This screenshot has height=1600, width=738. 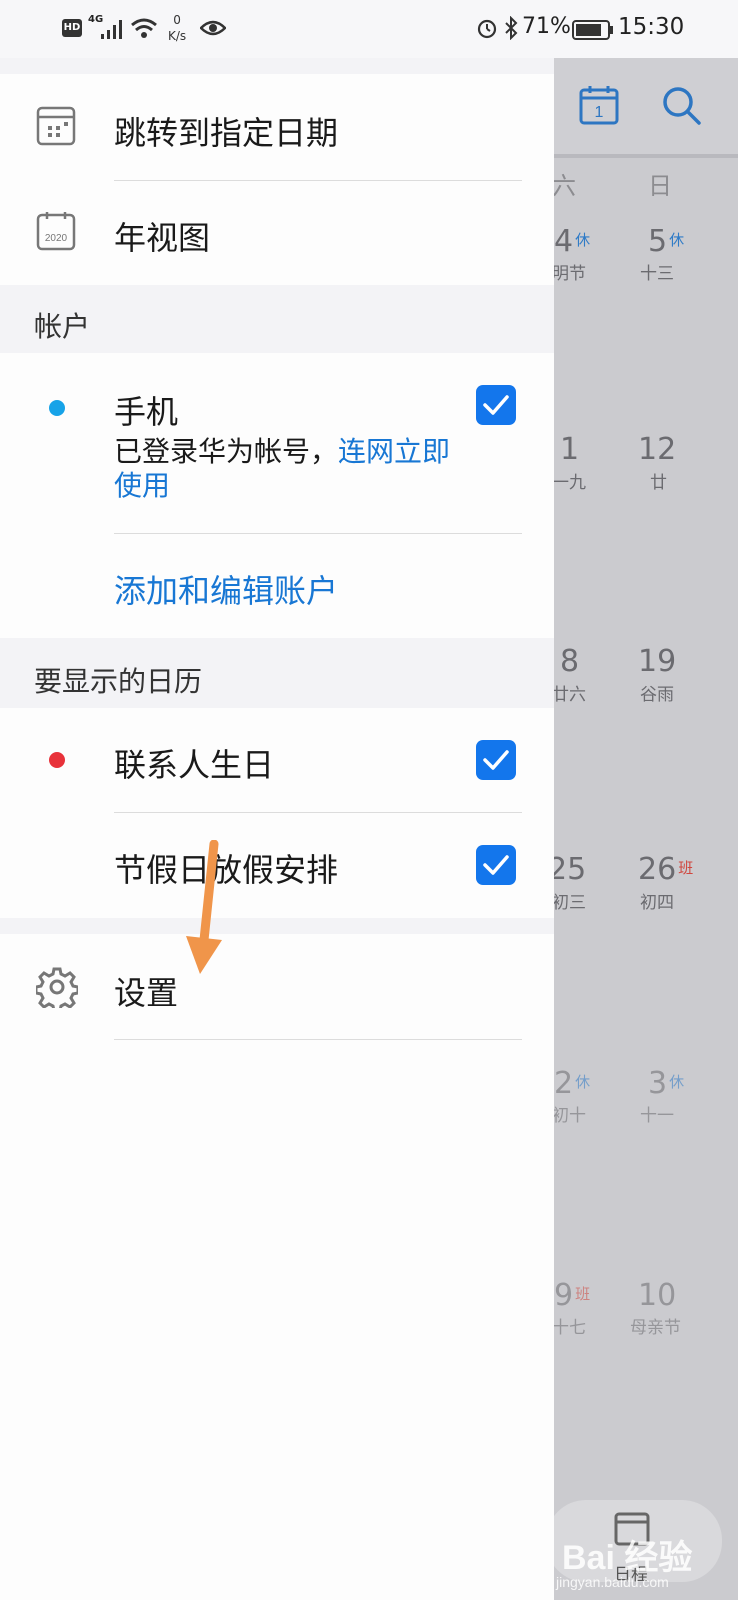 What do you see at coordinates (277, 233) in the screenshot?
I see `year-view-item: 2020 年视图` at bounding box center [277, 233].